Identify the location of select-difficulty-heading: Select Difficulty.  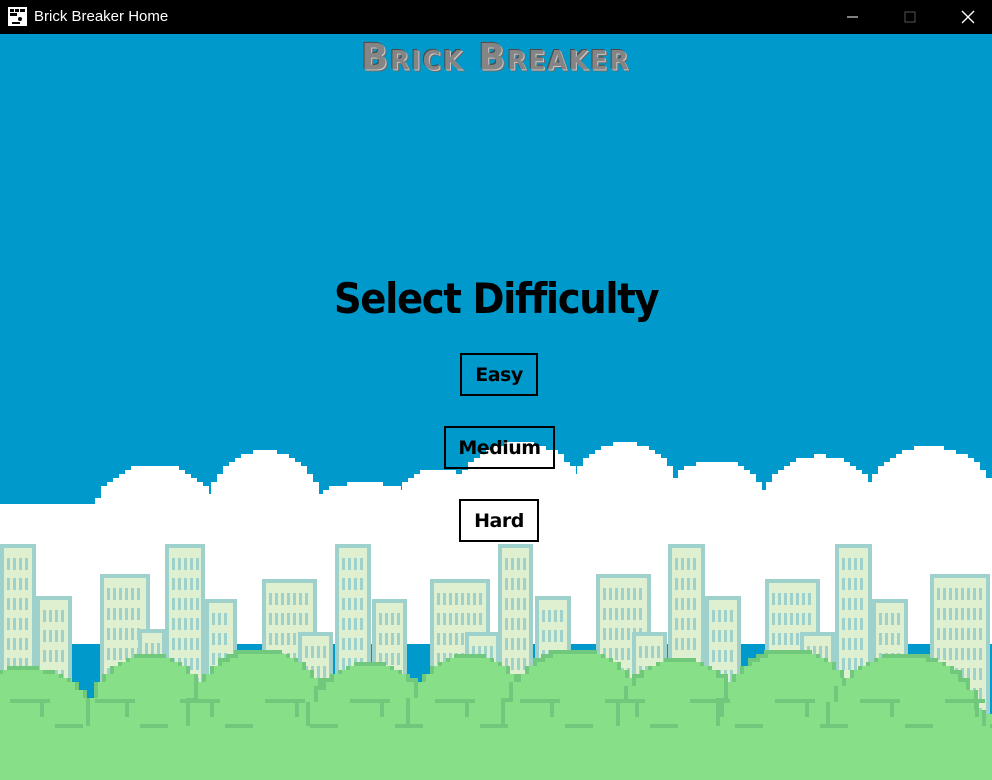
(496, 298).